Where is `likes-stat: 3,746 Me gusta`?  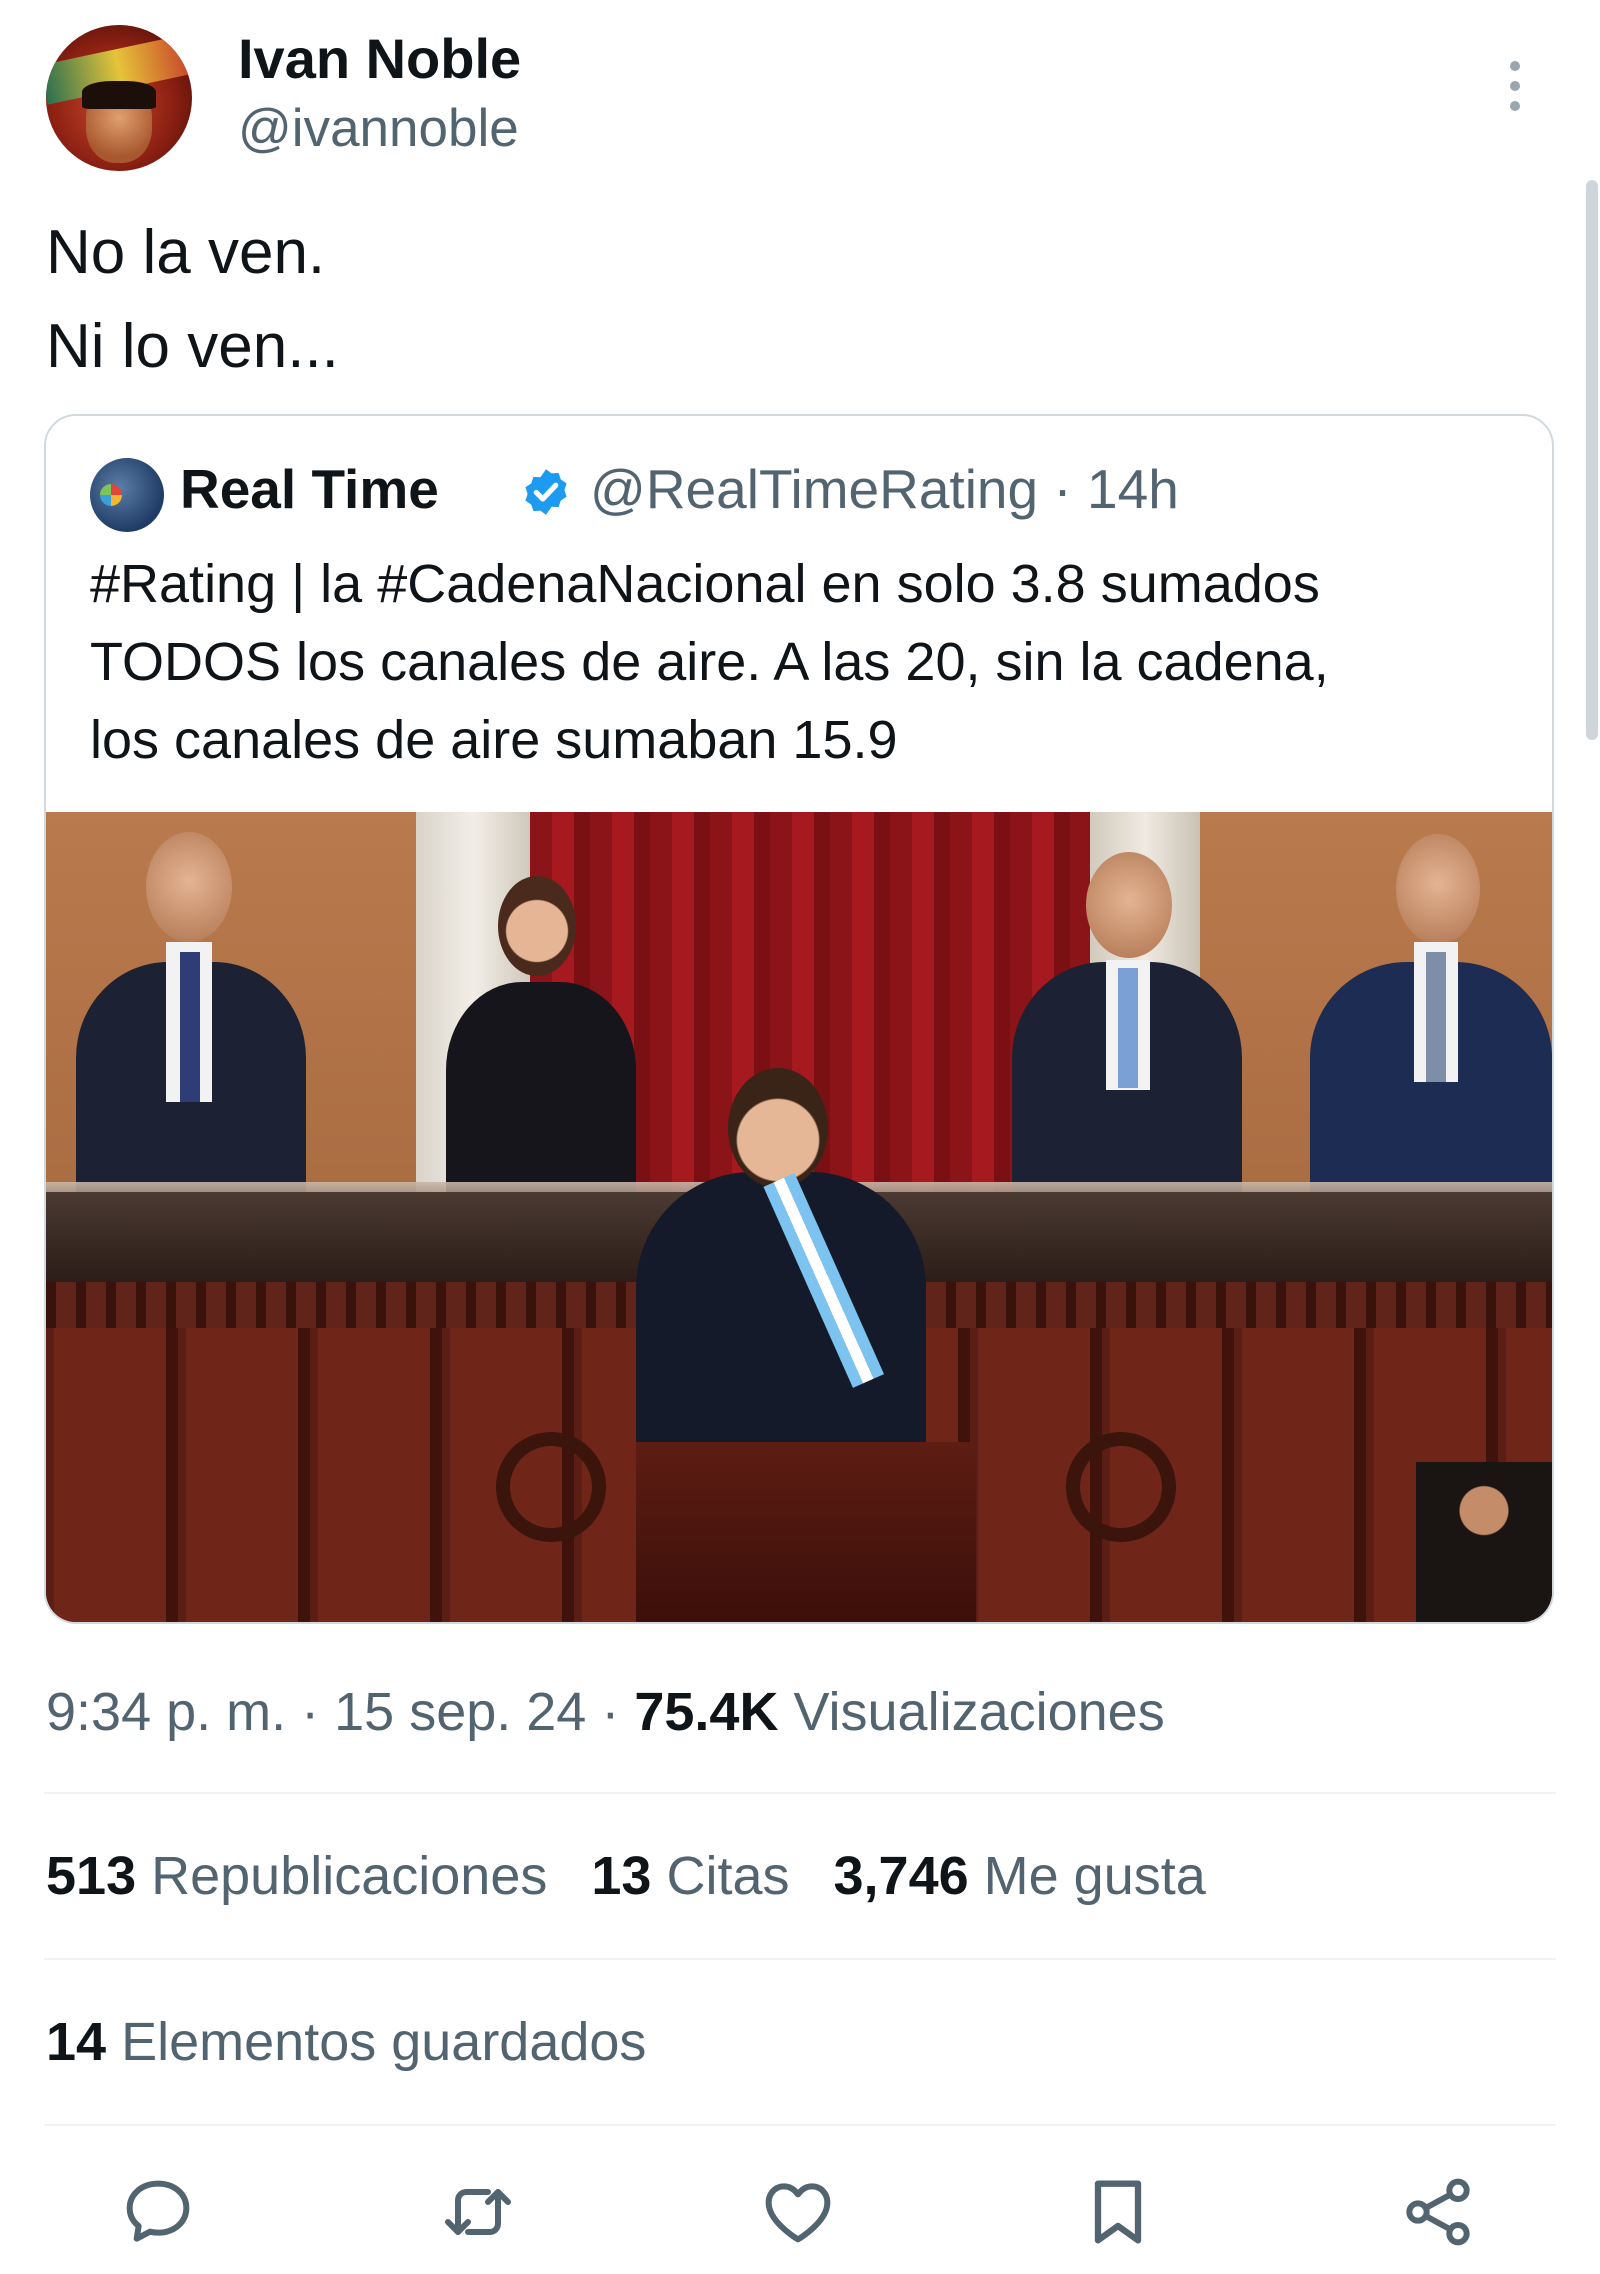 likes-stat: 3,746 Me gusta is located at coordinates (1020, 1876).